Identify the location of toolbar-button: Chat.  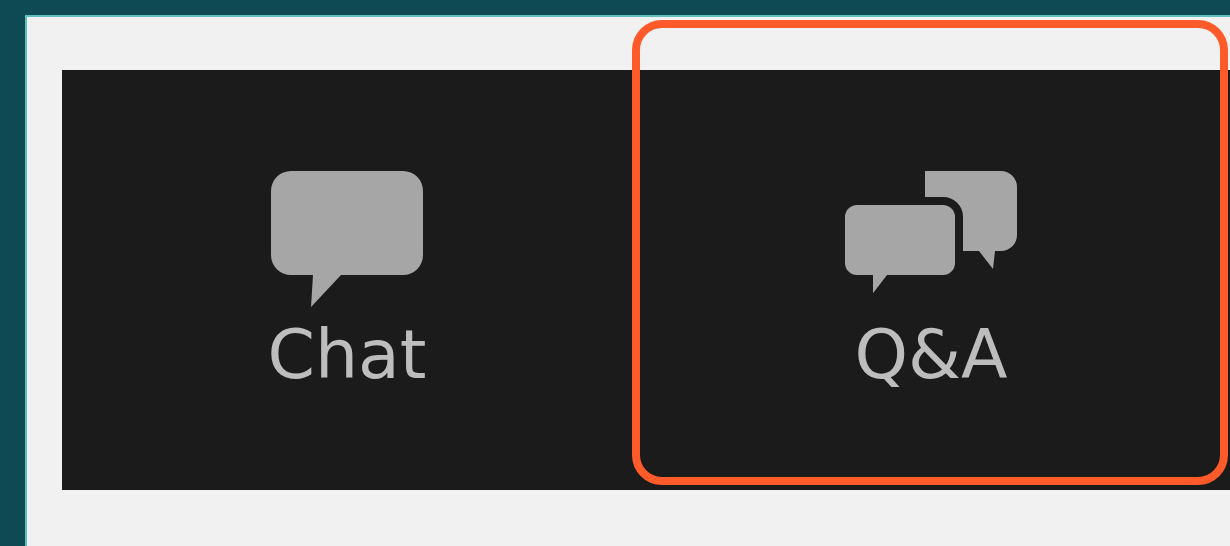
(347, 280).